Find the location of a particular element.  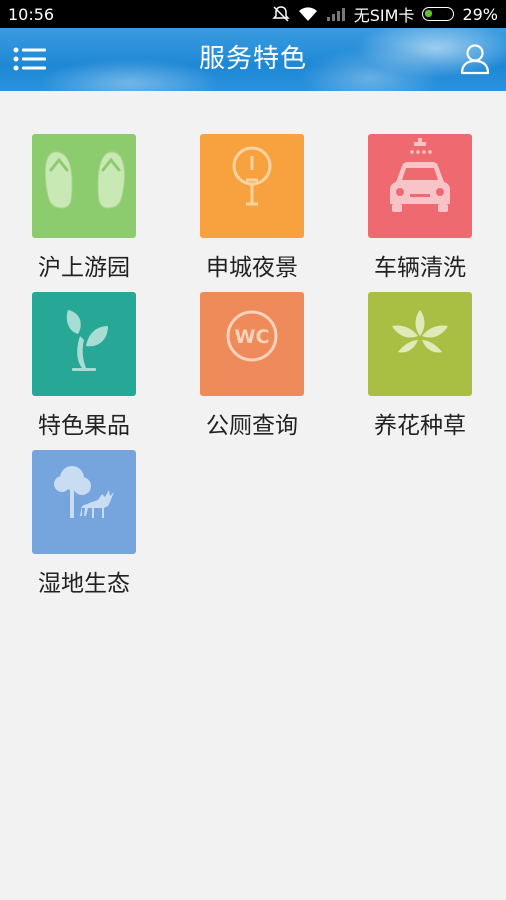

user-icon is located at coordinates (475, 59).